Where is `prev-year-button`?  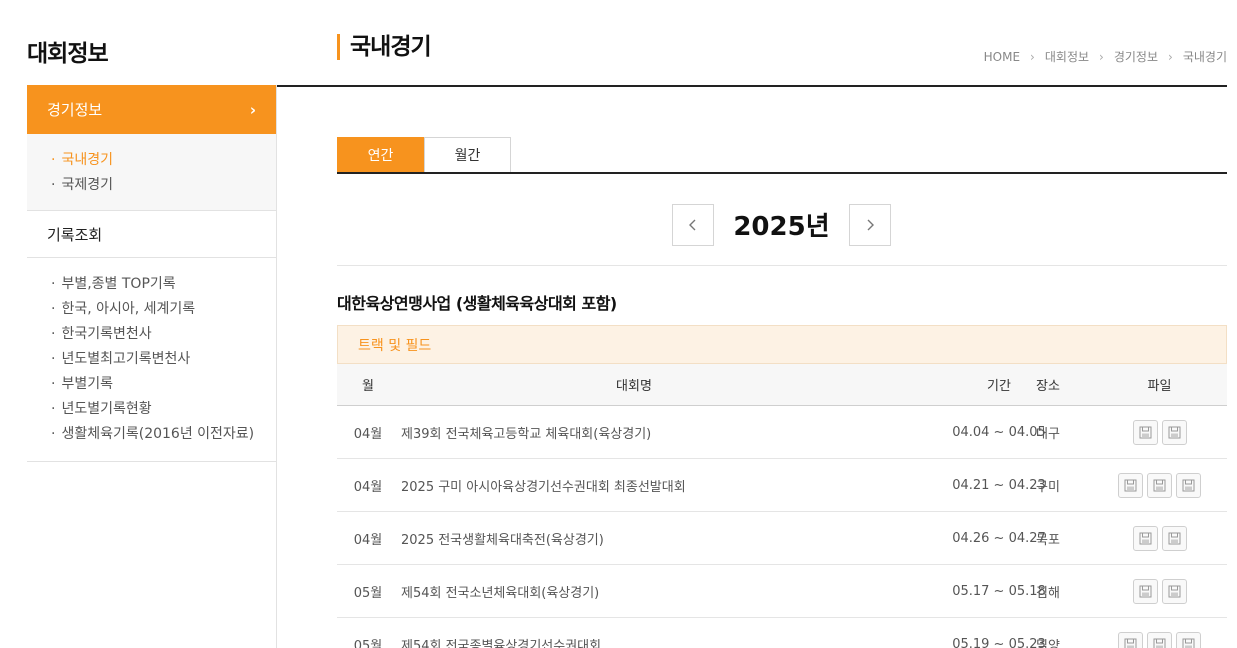 prev-year-button is located at coordinates (693, 225).